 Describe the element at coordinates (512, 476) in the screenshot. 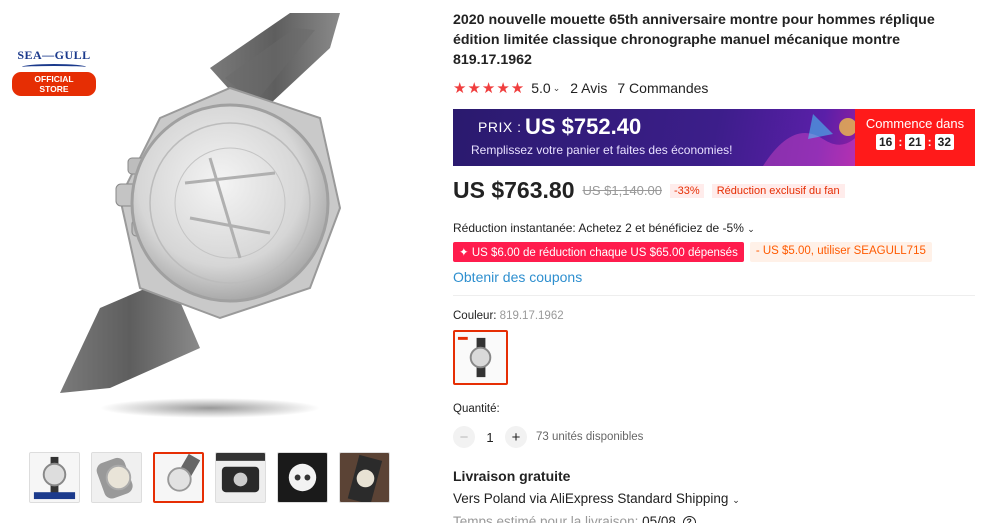

I see `shipping-title: Livraison gratuite` at that location.